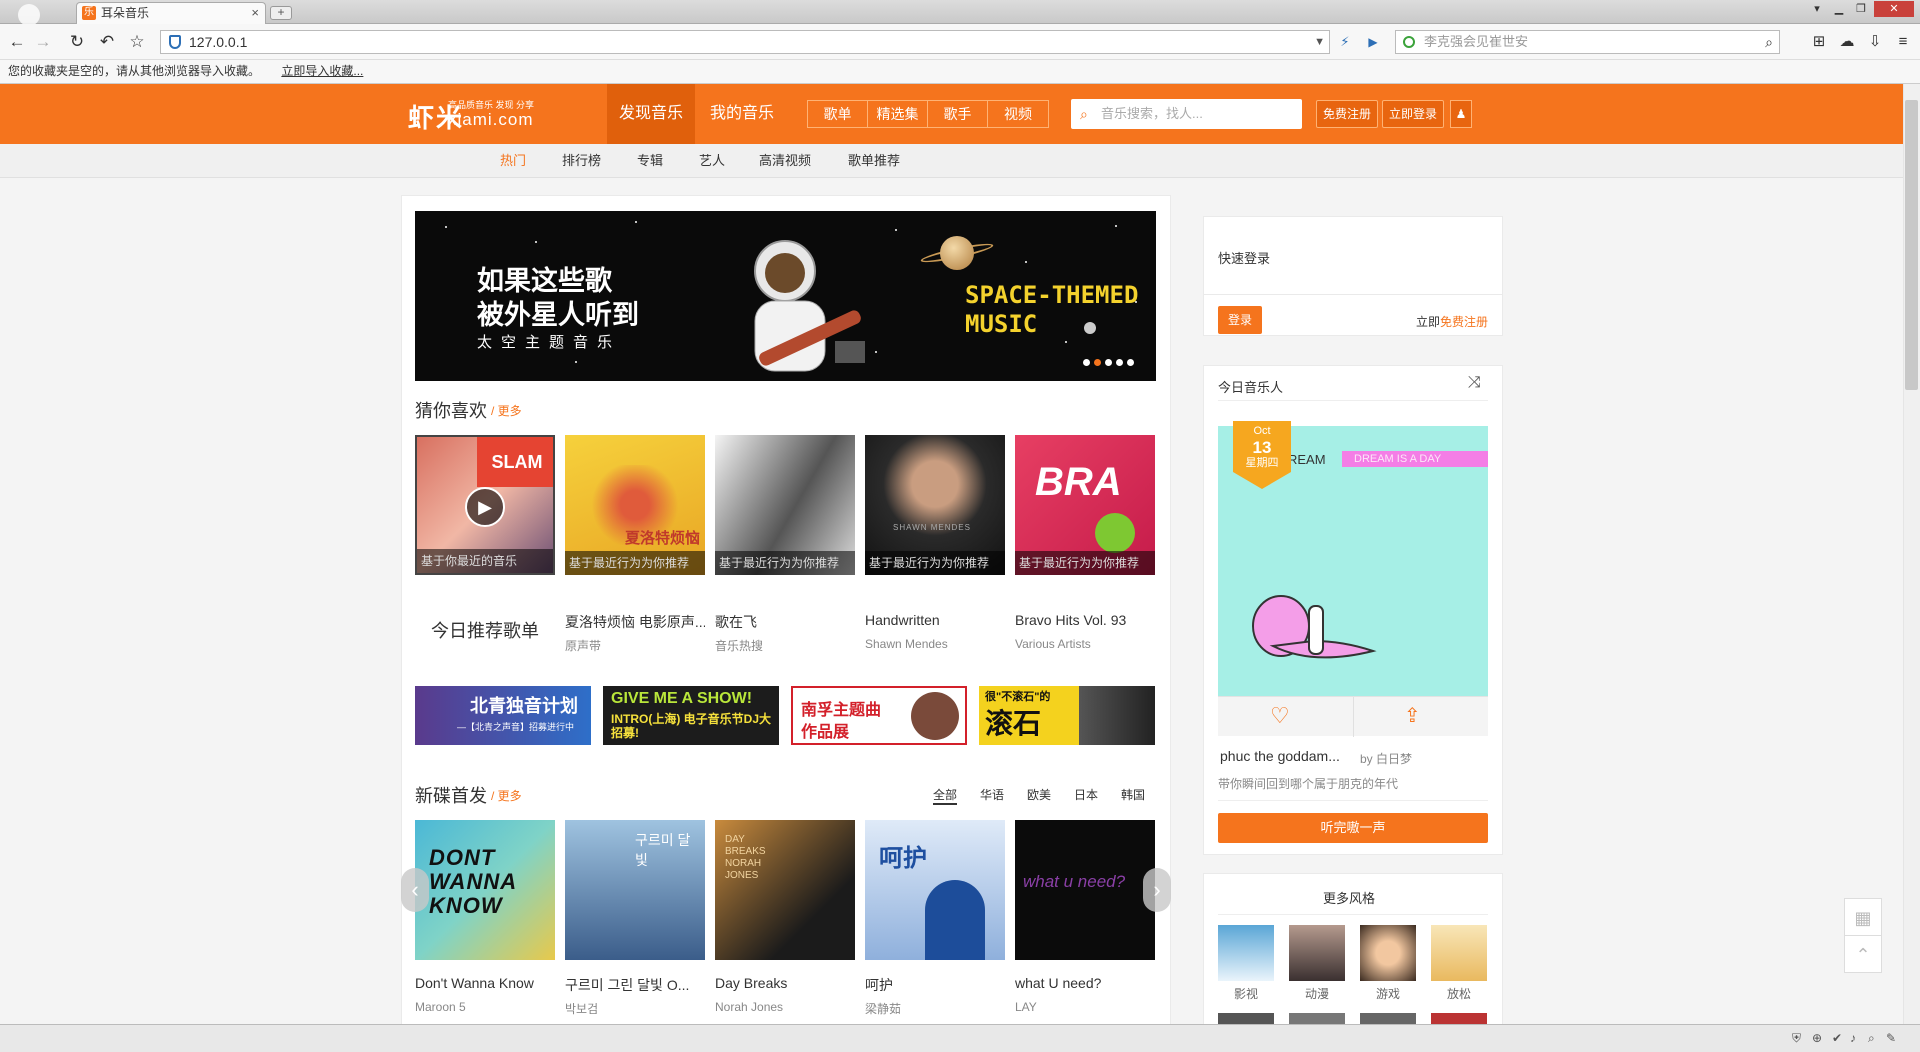  Describe the element at coordinates (1085, 890) in the screenshot. I see `album-tile-5: what u need?` at that location.